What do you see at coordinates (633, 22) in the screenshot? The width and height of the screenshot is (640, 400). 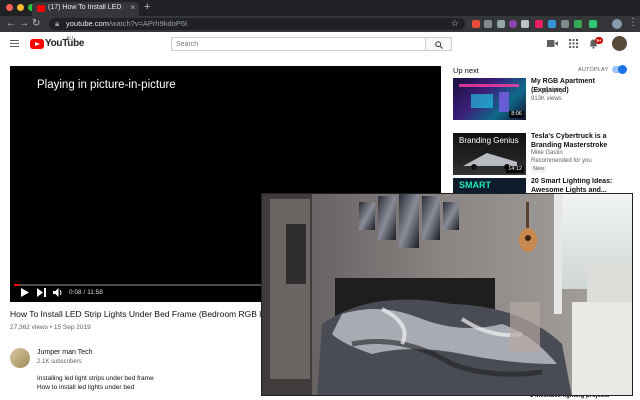 I see `kebab-menu-icon: ⋮` at bounding box center [633, 22].